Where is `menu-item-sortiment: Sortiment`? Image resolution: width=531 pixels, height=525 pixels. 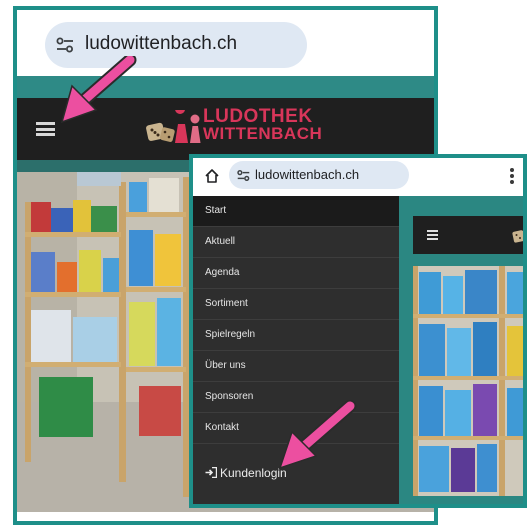 menu-item-sortiment: Sortiment is located at coordinates (296, 304).